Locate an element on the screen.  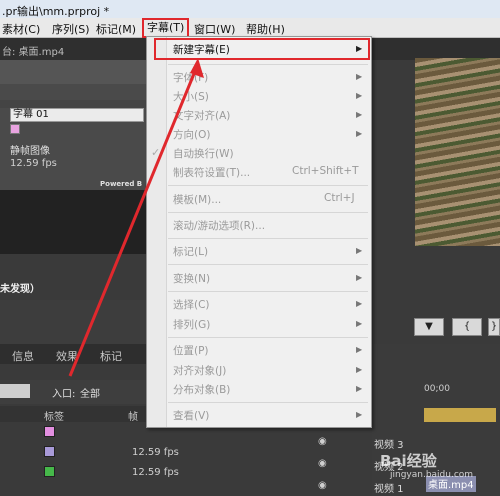
menu-view: 查看(V) is located at coordinates (191, 415).